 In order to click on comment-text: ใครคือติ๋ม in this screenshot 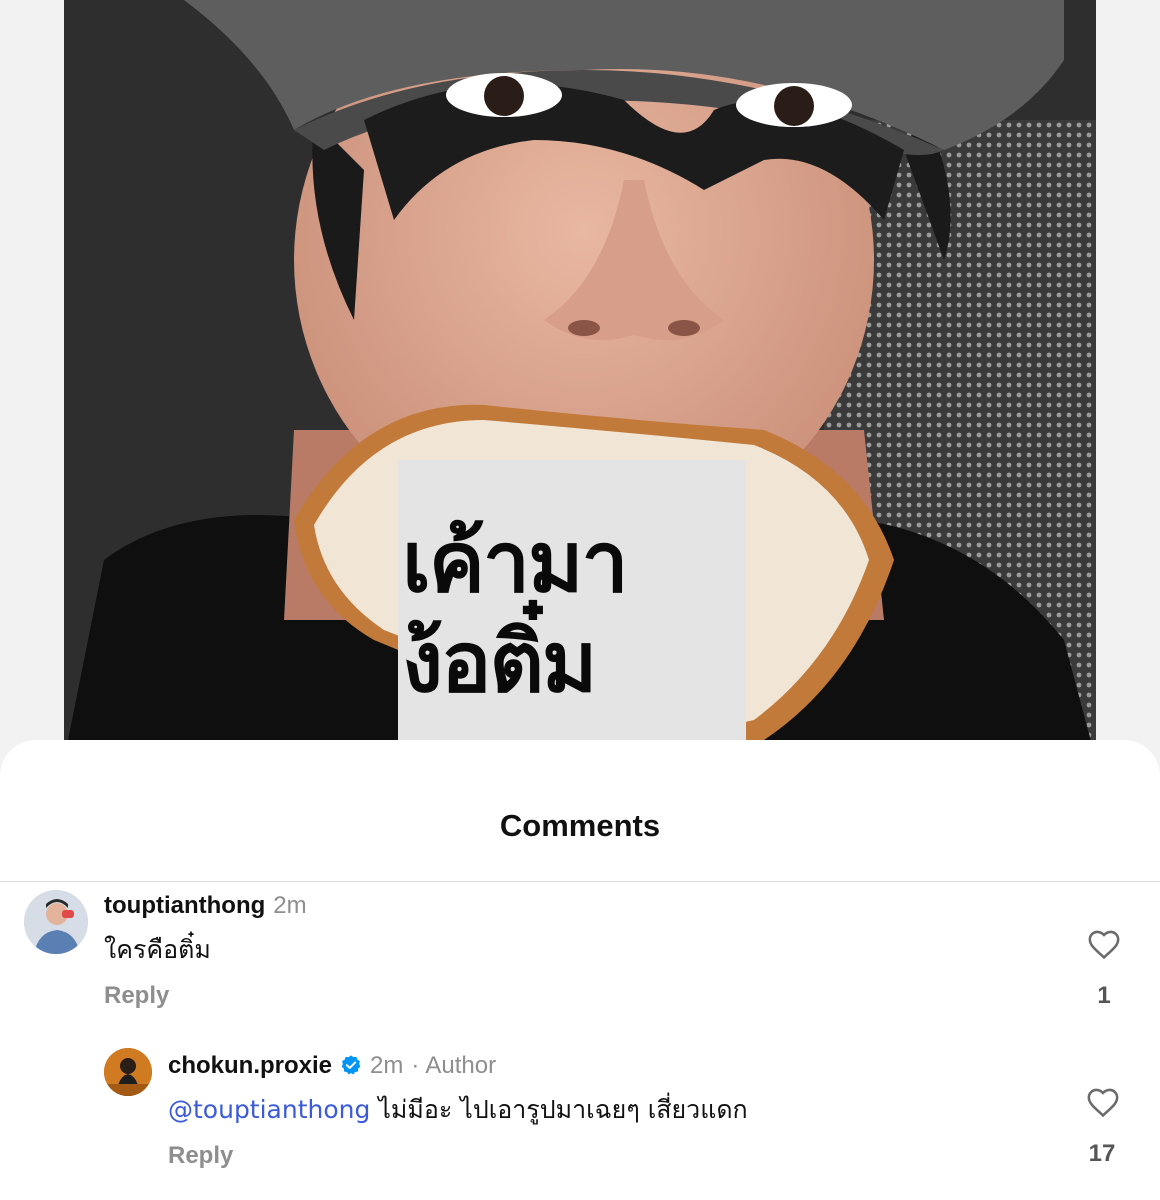, I will do `click(157, 949)`.